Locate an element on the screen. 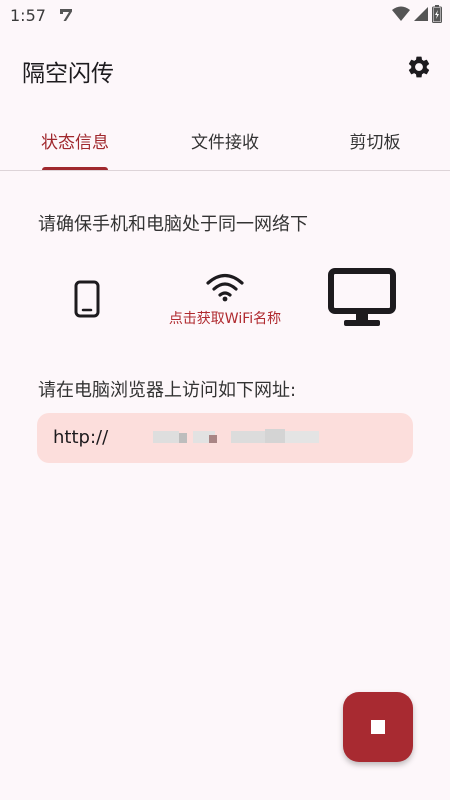  get-wifi-name-label: 点击获取WiFi名称 is located at coordinates (225, 319).